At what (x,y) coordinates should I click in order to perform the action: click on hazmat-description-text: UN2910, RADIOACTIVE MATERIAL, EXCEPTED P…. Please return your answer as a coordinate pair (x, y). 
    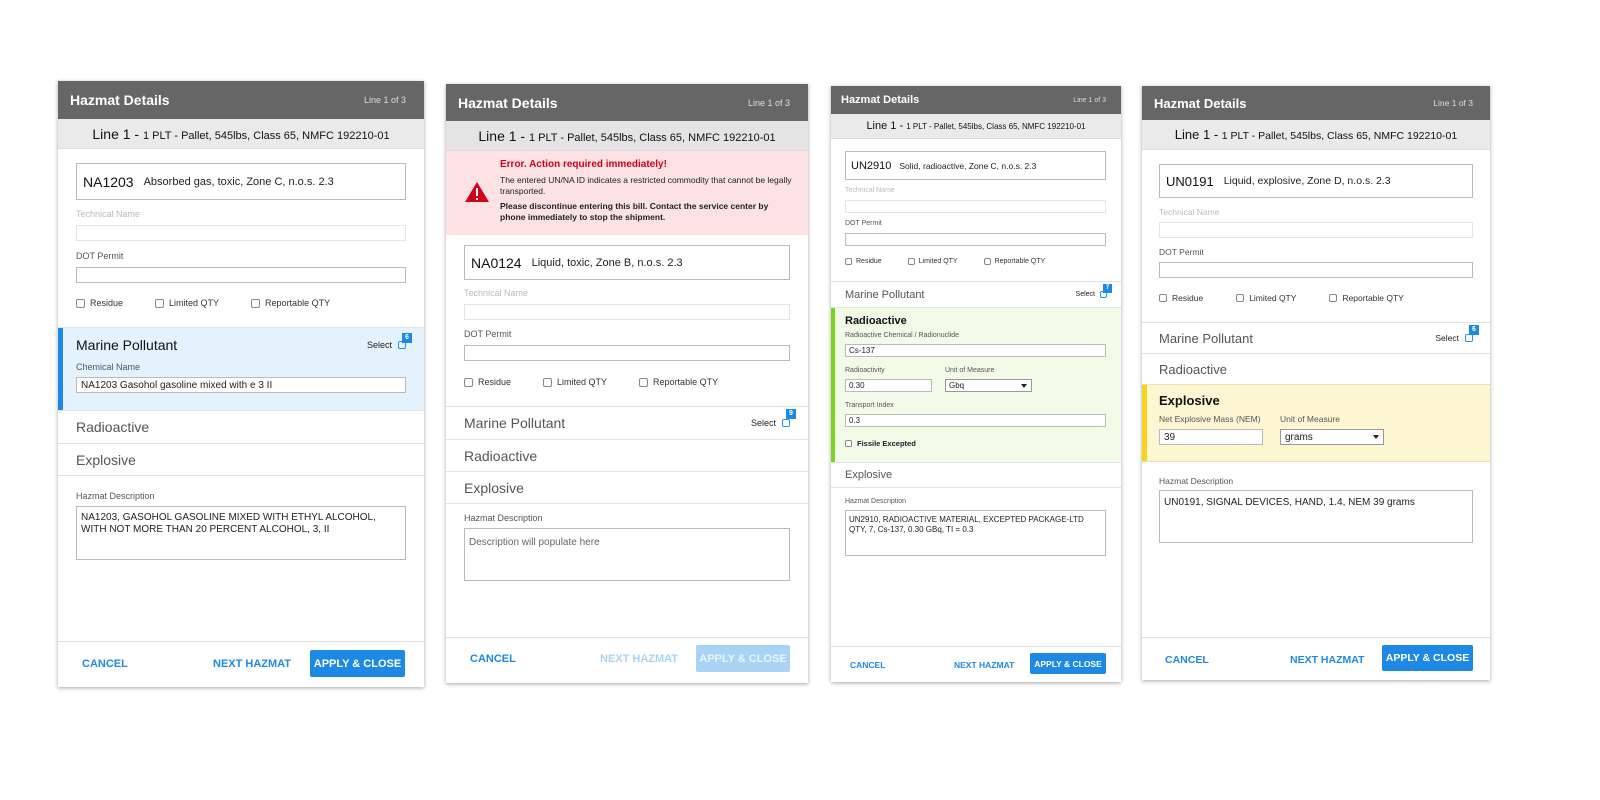
    Looking at the image, I should click on (966, 524).